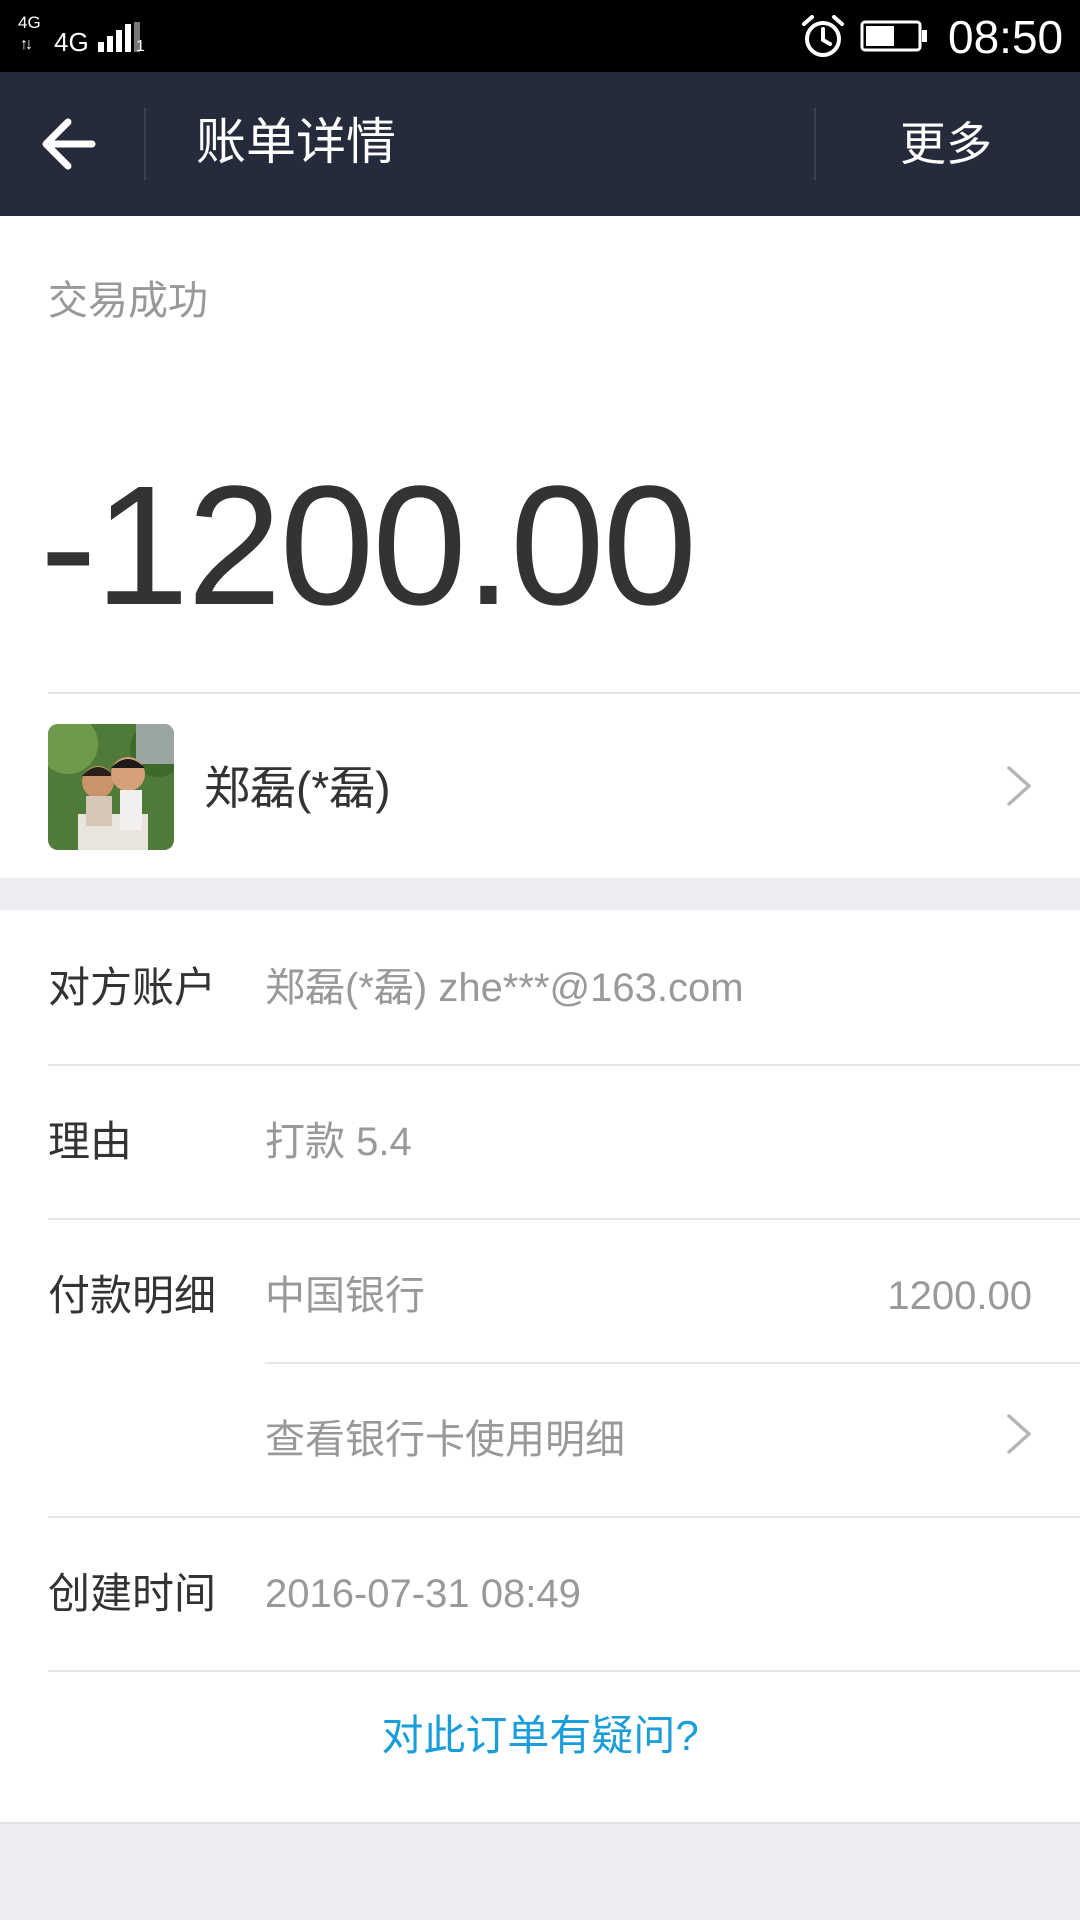 The image size is (1080, 1920). I want to click on alarm-icon, so click(823, 36).